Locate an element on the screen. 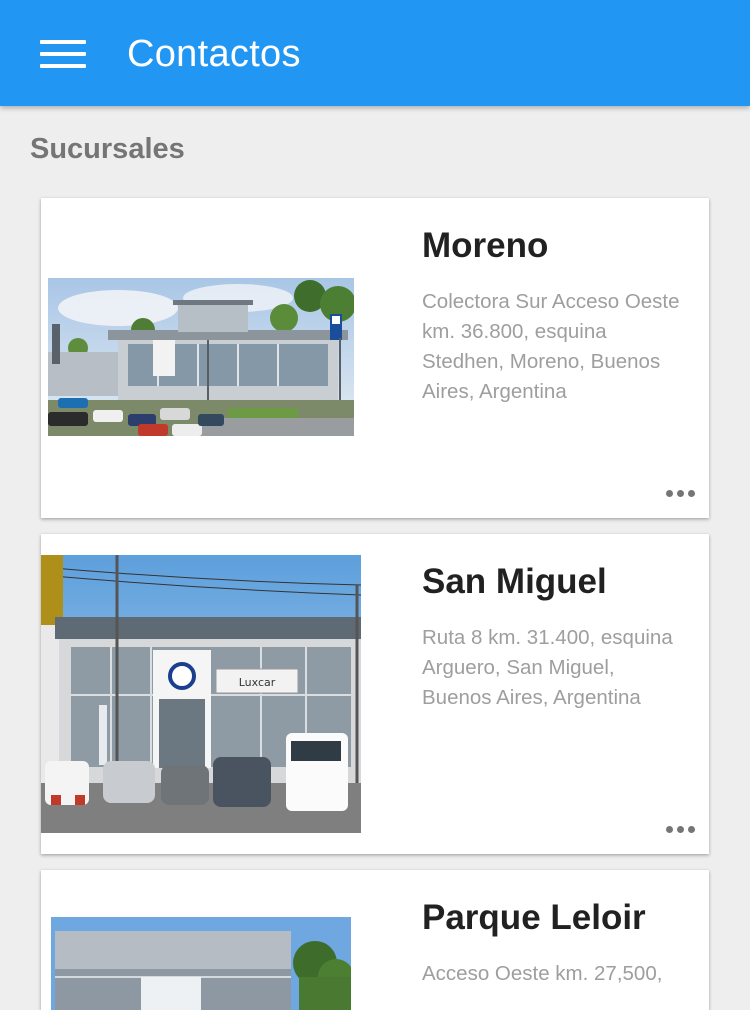  branch-name: Parque Leloir is located at coordinates (534, 917).